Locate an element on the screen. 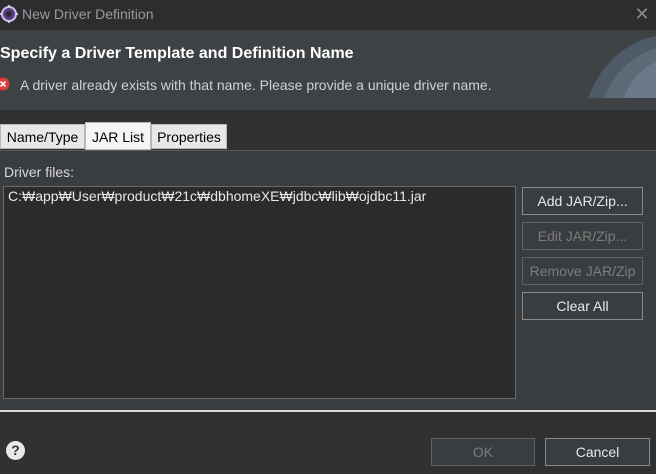 The image size is (656, 474). remove-jar-button: Remove JAR/Zip is located at coordinates (582, 271).